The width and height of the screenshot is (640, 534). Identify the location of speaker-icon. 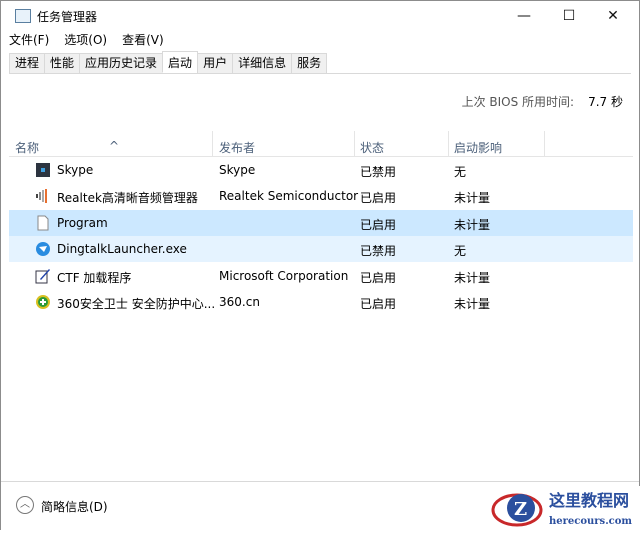
(41, 196).